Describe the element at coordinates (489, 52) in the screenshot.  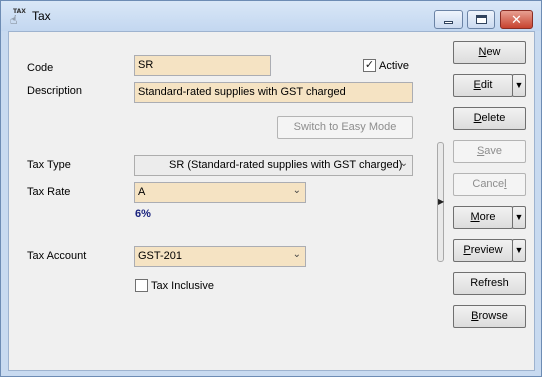
I see `new-button: New` at that location.